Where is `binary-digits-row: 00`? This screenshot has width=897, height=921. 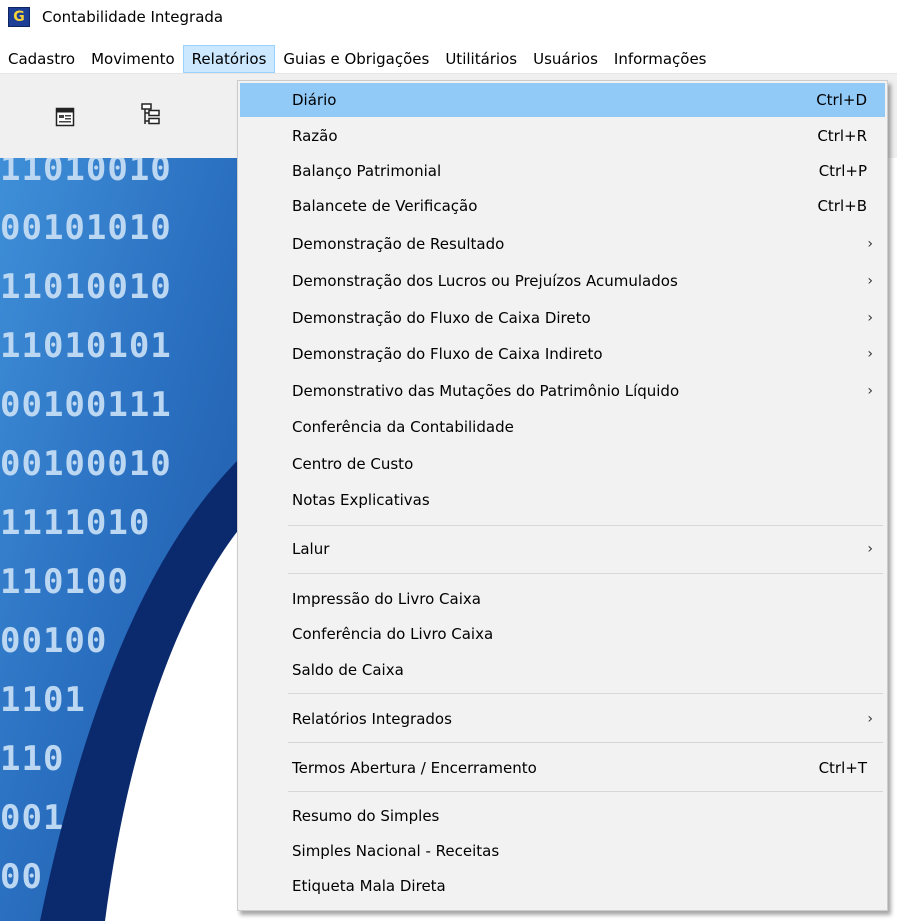 binary-digits-row: 00 is located at coordinates (21, 877).